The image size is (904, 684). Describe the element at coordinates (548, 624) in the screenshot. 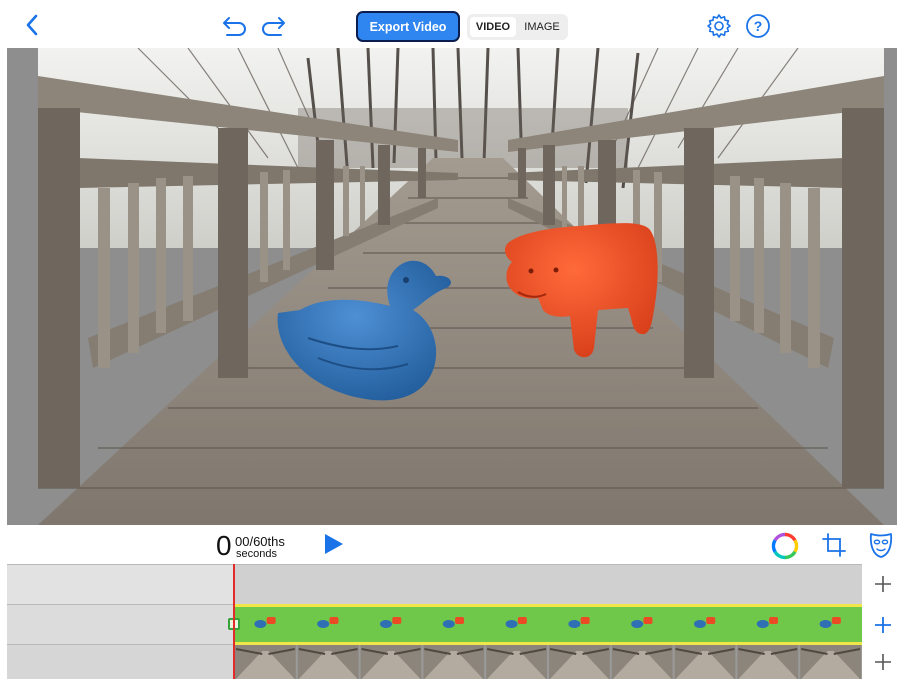

I see `objects-clip` at that location.